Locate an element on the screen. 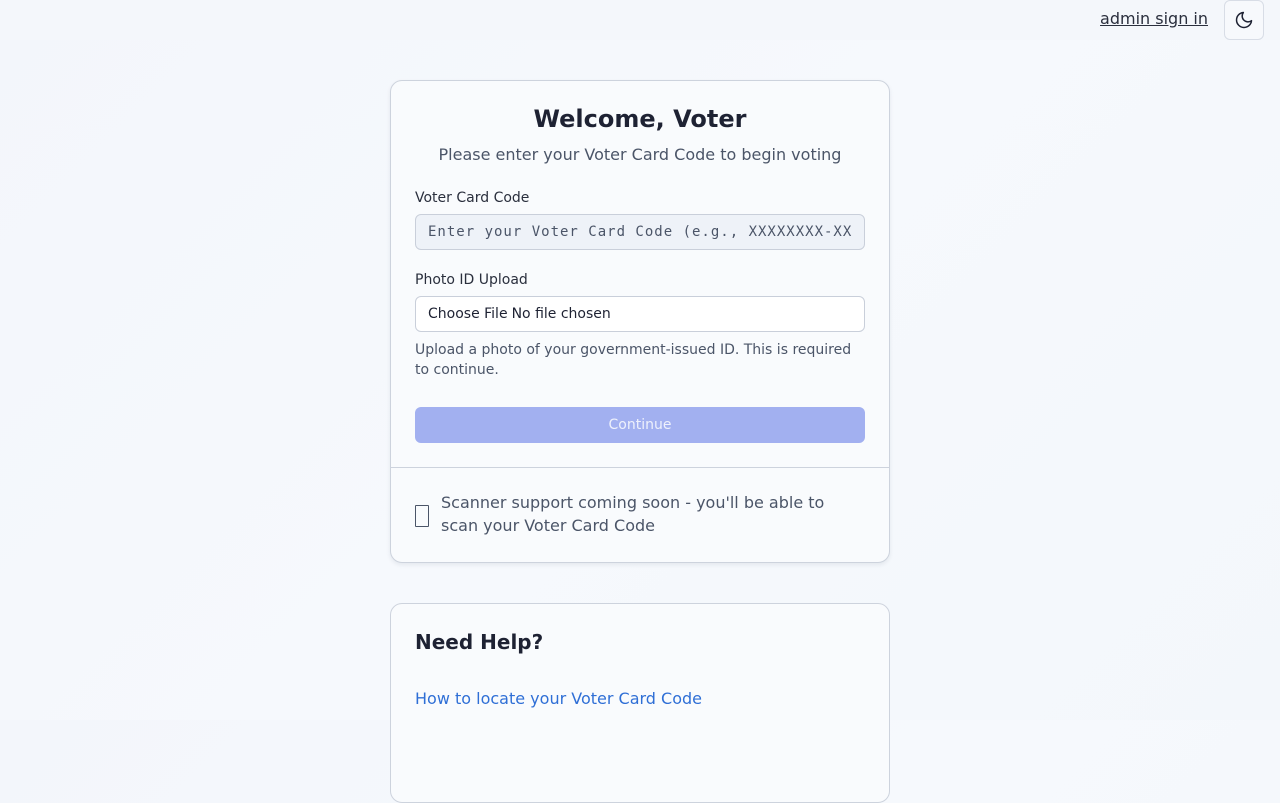  photo-id-upload-label: Photo ID Upload is located at coordinates (471, 280).